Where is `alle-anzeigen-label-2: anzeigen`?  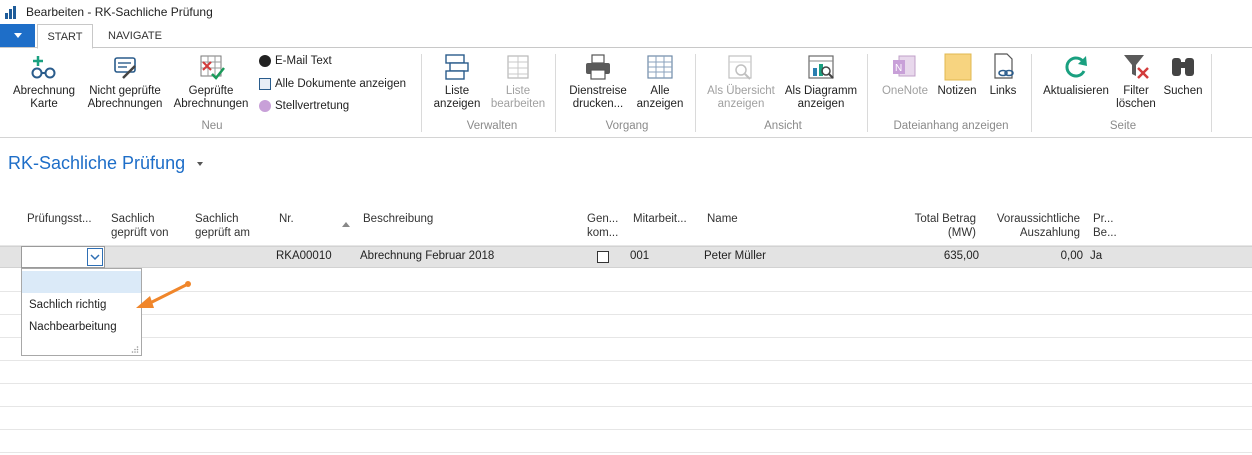 alle-anzeigen-label-2: anzeigen is located at coordinates (660, 104).